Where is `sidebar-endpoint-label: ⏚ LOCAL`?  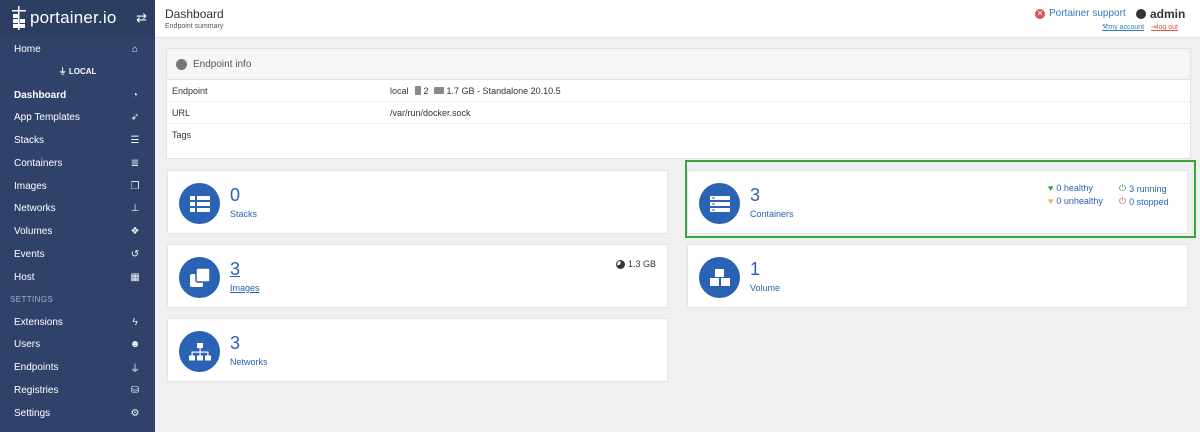 sidebar-endpoint-label: ⏚ LOCAL is located at coordinates (77, 71).